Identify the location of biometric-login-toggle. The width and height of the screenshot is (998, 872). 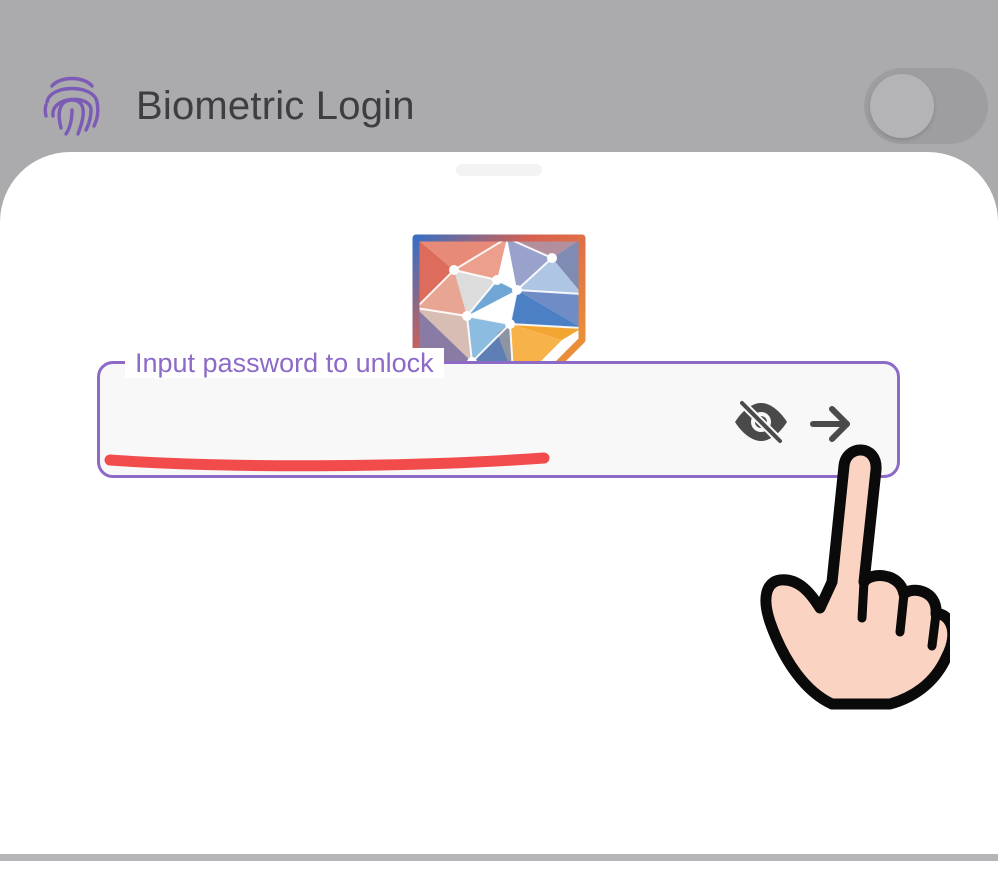
(926, 106).